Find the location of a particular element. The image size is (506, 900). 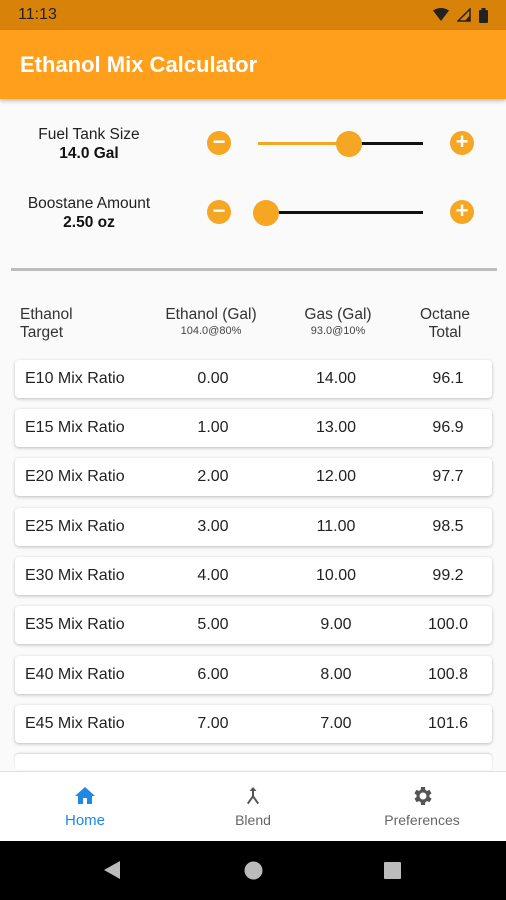

boostane-slider is located at coordinates (338, 212).